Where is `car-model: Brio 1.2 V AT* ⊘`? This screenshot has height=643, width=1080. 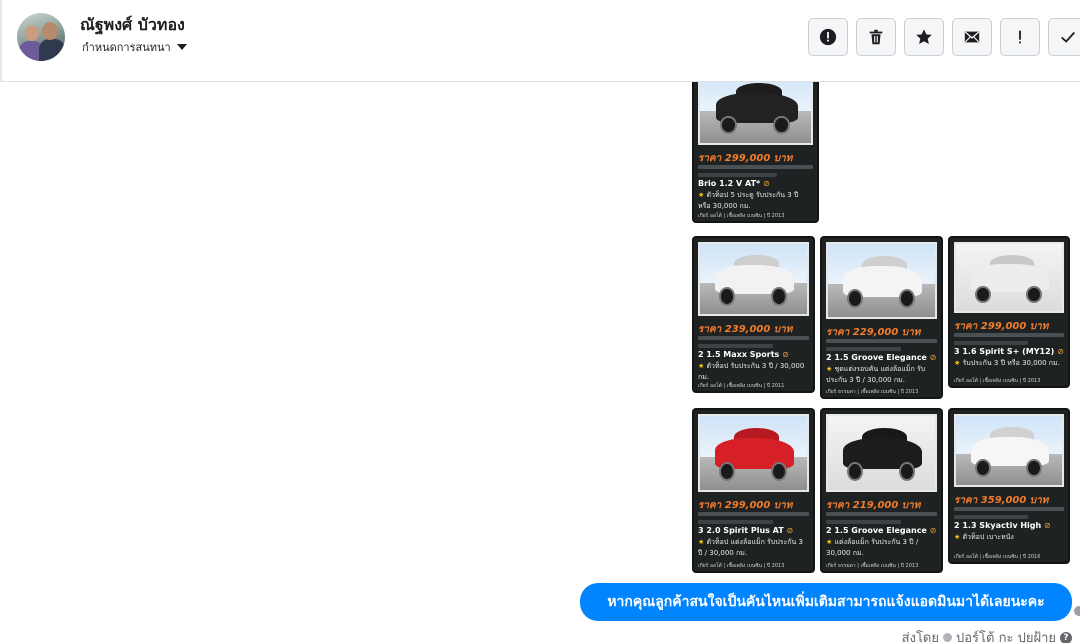 car-model: Brio 1.2 V AT* ⊘ is located at coordinates (734, 183).